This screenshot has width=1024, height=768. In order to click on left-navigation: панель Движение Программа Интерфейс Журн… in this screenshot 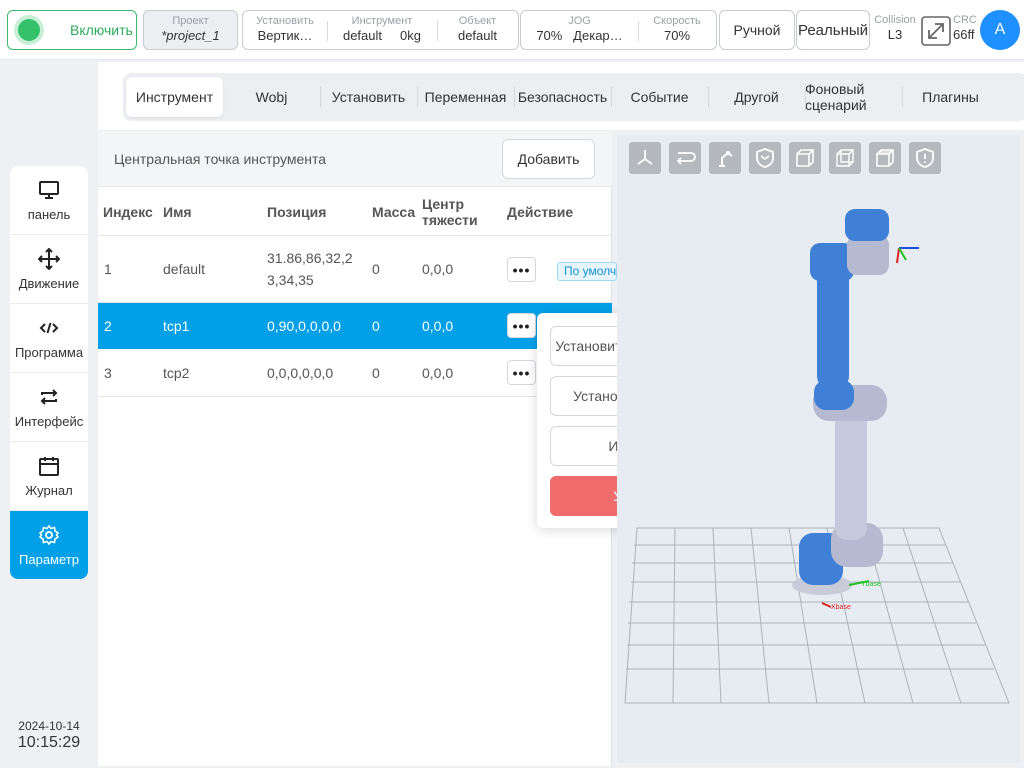, I will do `click(49, 372)`.